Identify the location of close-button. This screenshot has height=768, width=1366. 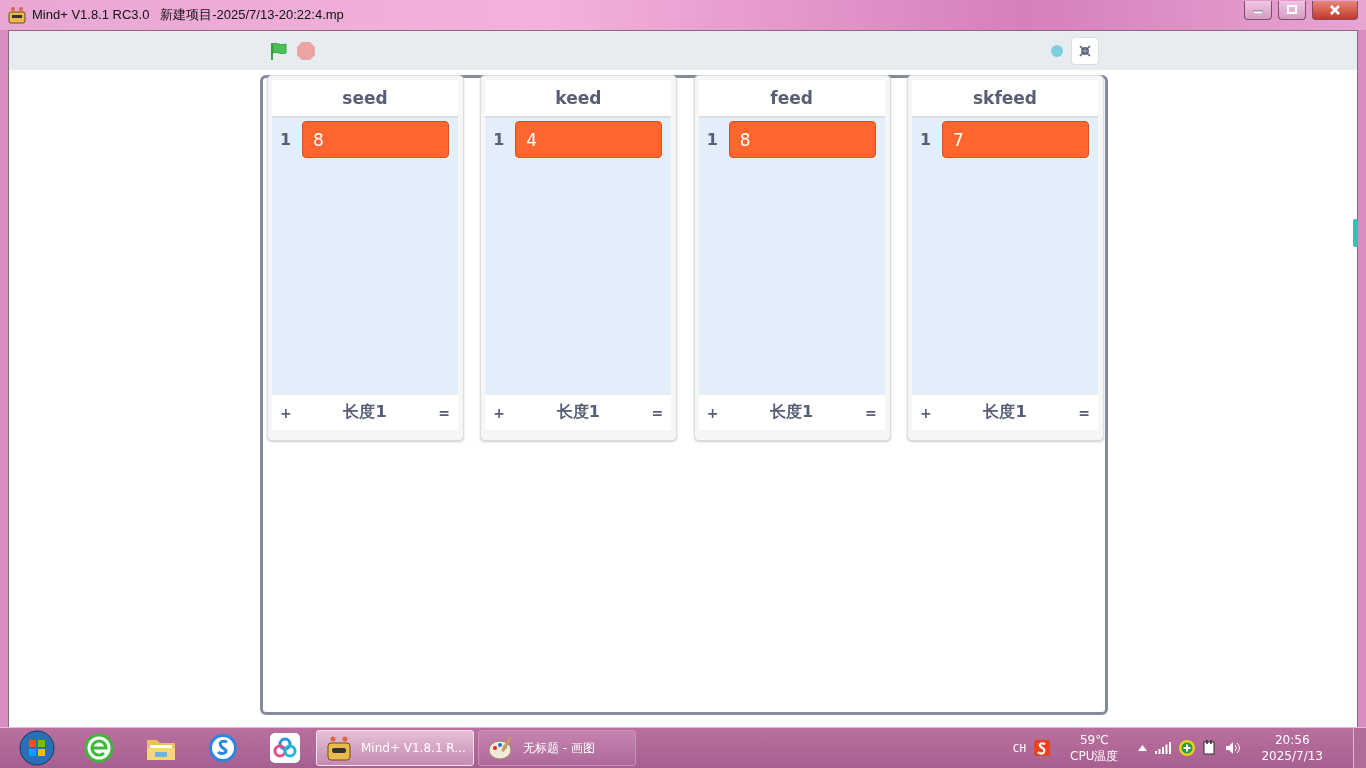
(1335, 10).